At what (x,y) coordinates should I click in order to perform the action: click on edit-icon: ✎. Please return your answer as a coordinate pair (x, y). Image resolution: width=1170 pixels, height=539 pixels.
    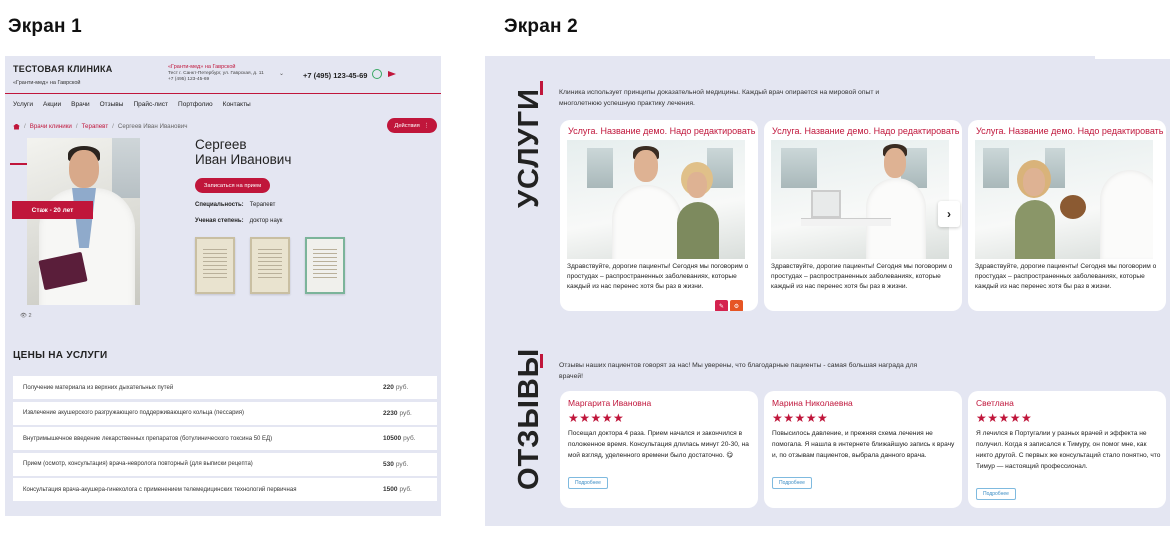
    Looking at the image, I should click on (721, 305).